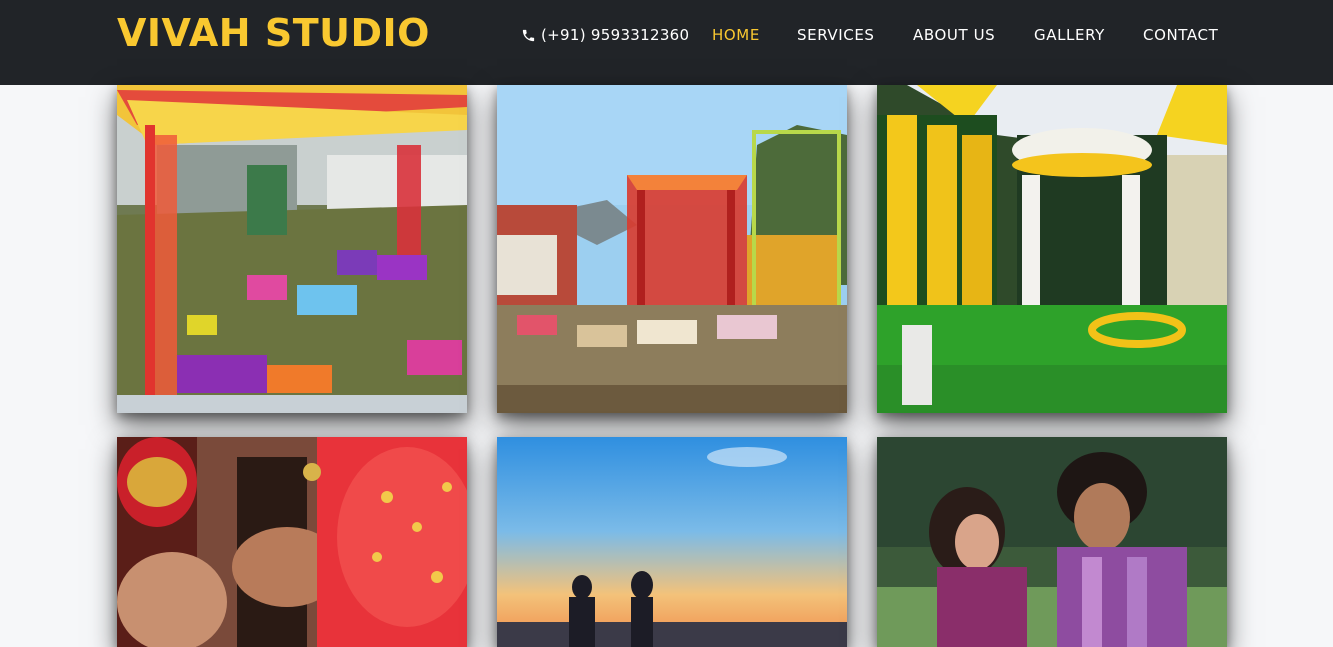  Describe the element at coordinates (1180, 35) in the screenshot. I see `nav-contact: CONTACT` at that location.